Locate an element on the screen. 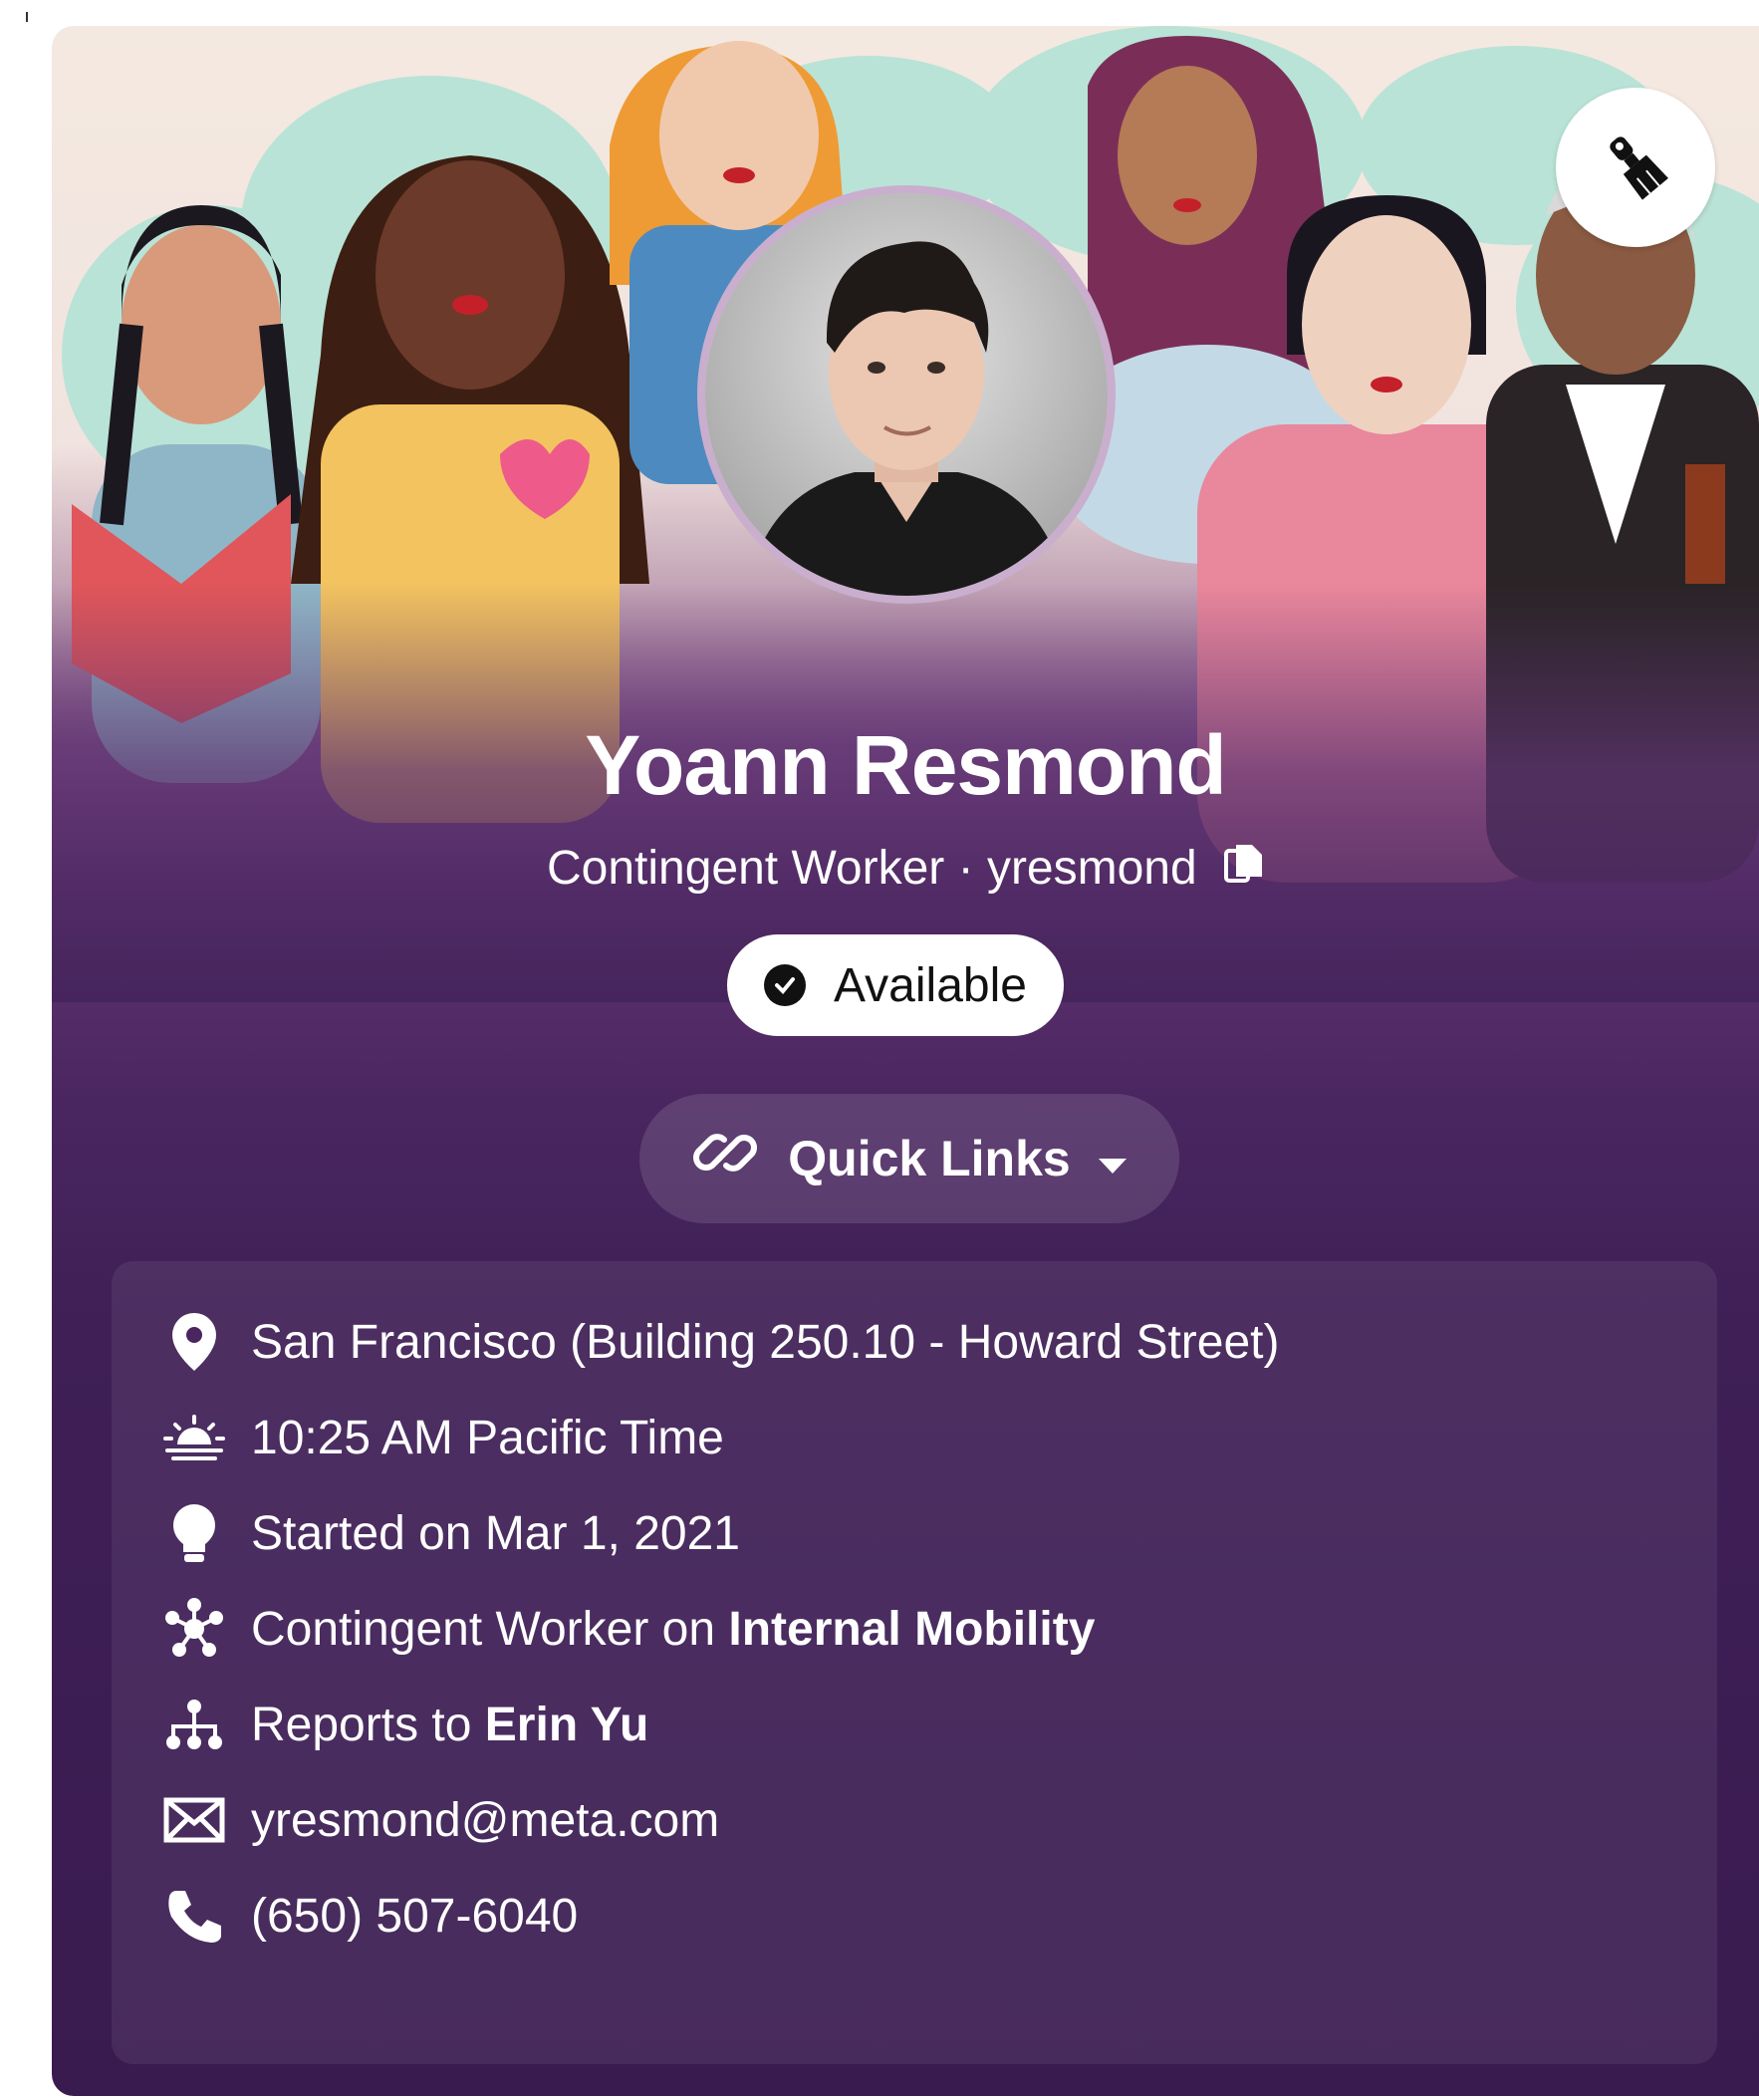  check-circle-icon is located at coordinates (785, 985).